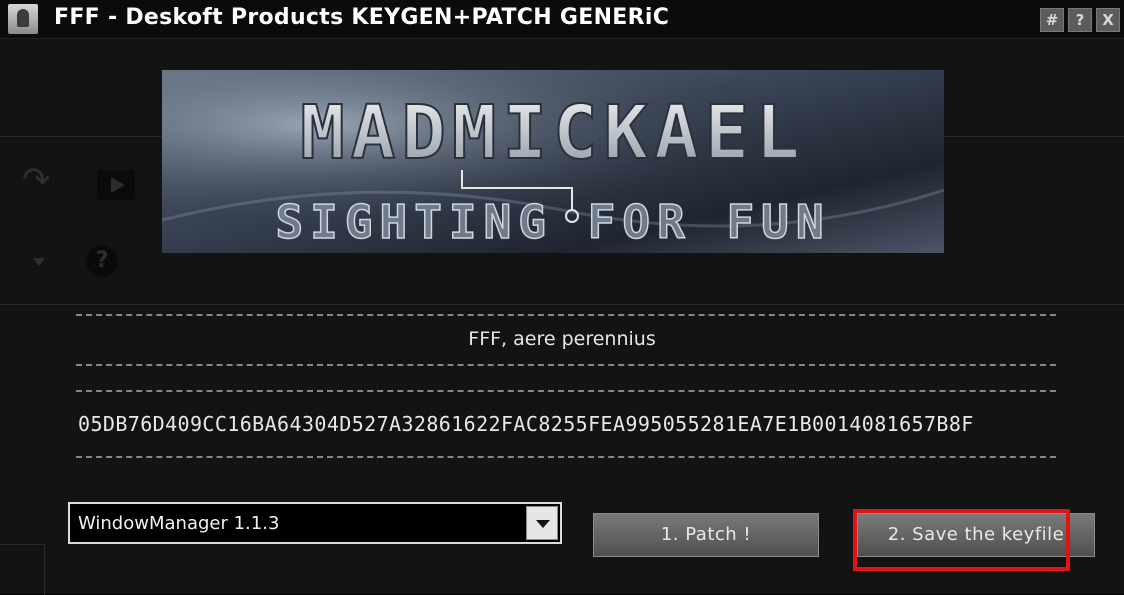 The width and height of the screenshot is (1124, 595). I want to click on banner-line2: SIGHTING FOR FUN, so click(552, 222).